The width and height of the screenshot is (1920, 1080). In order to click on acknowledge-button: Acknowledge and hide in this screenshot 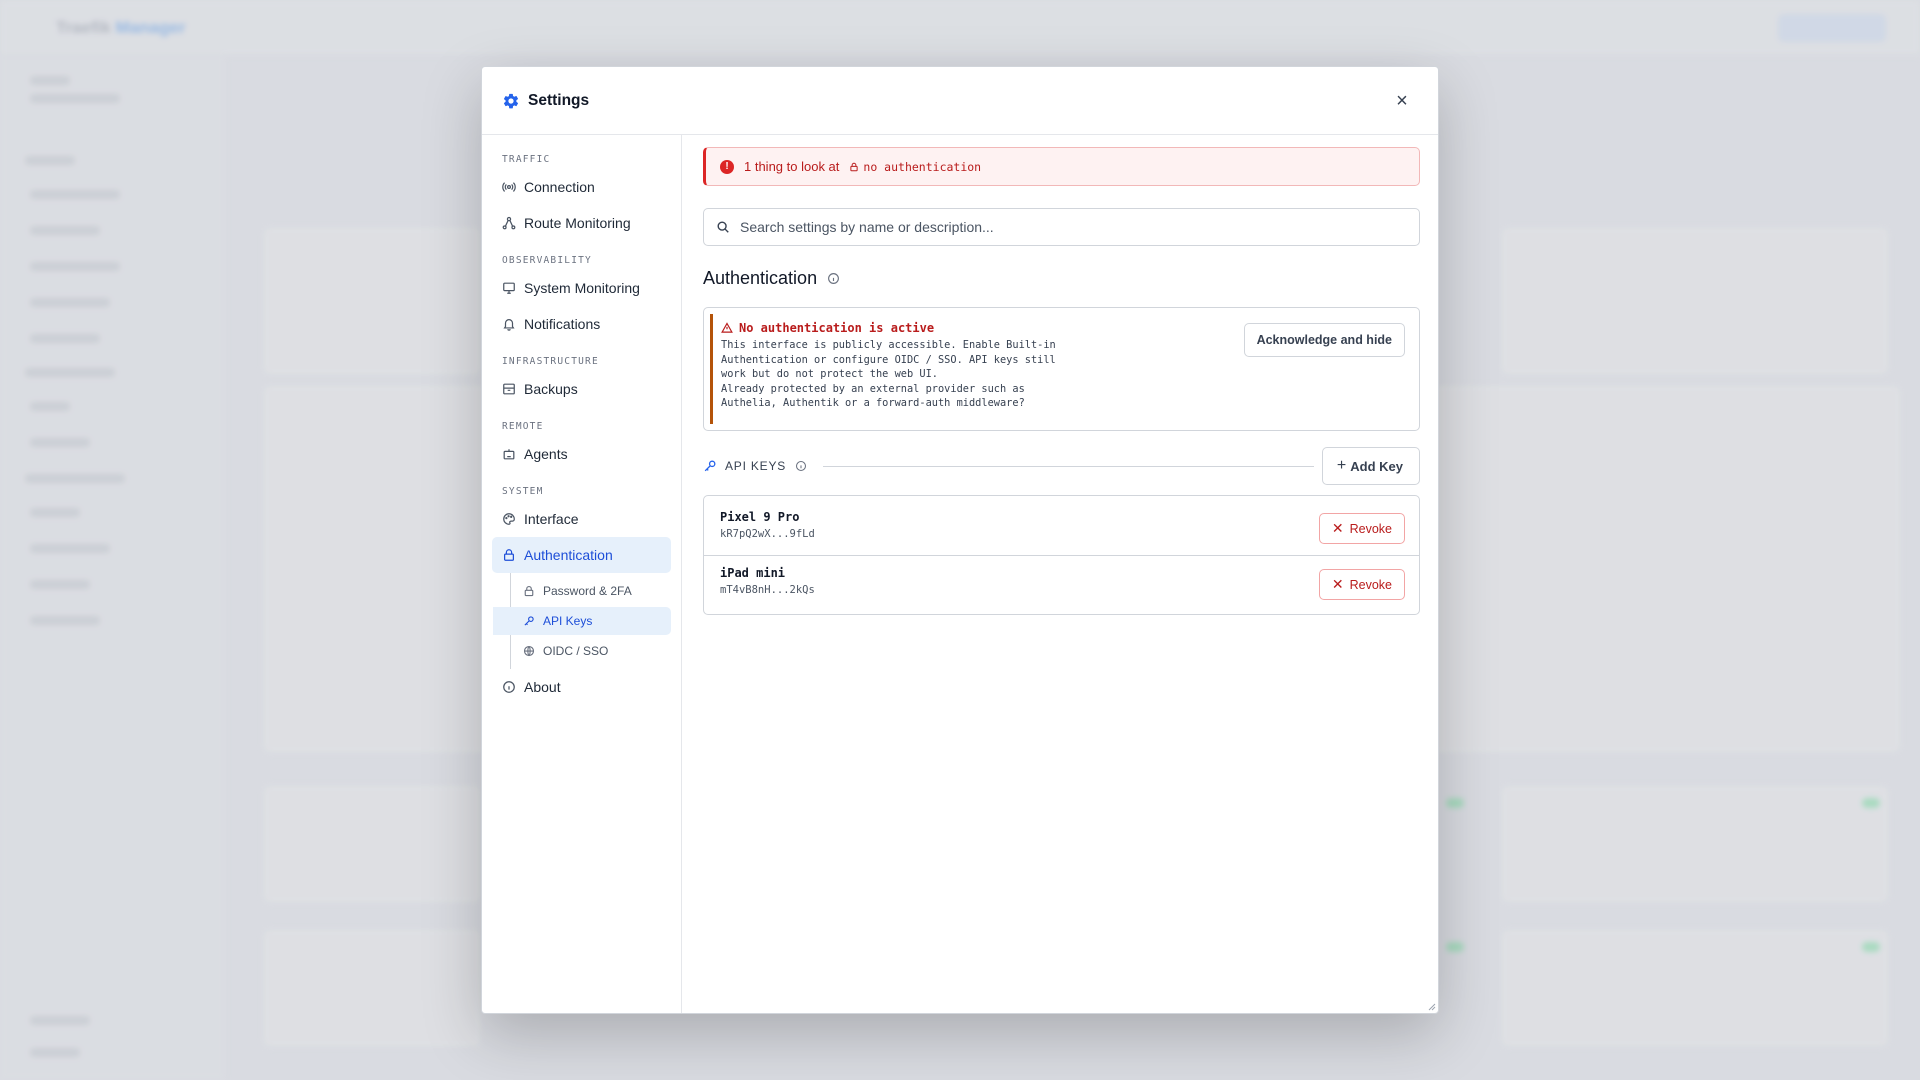, I will do `click(1324, 340)`.